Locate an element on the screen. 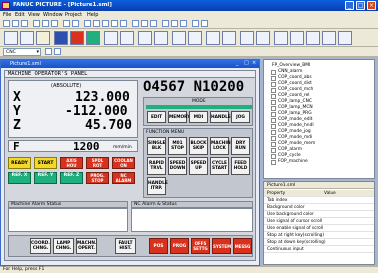 The image size is (378, 273). mode-handle-button: HANDLE is located at coordinates (220, 117).